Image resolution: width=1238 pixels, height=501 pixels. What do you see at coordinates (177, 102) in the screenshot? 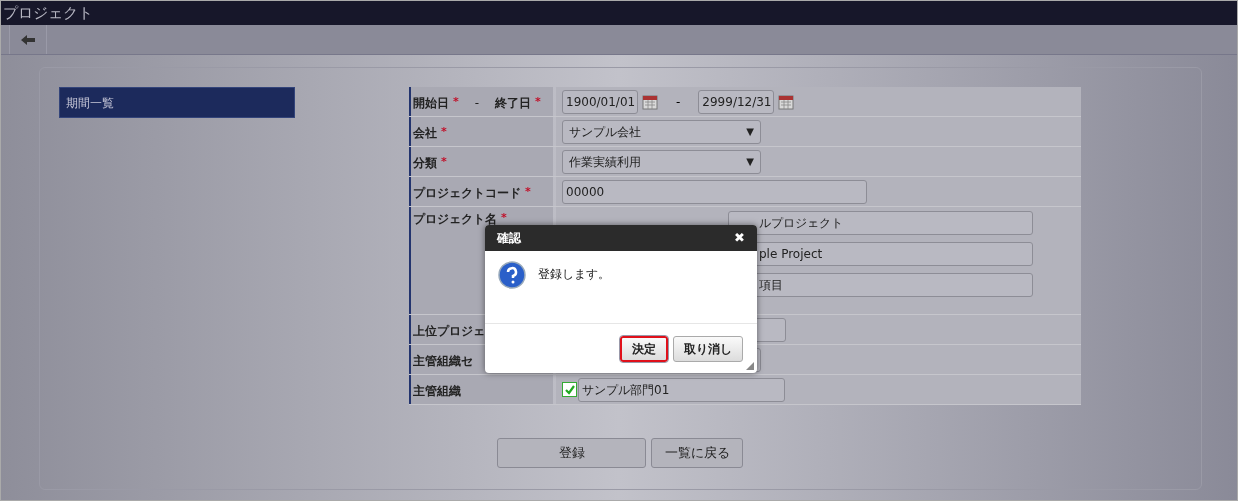
I see `sidebar-item: 期間一覧` at bounding box center [177, 102].